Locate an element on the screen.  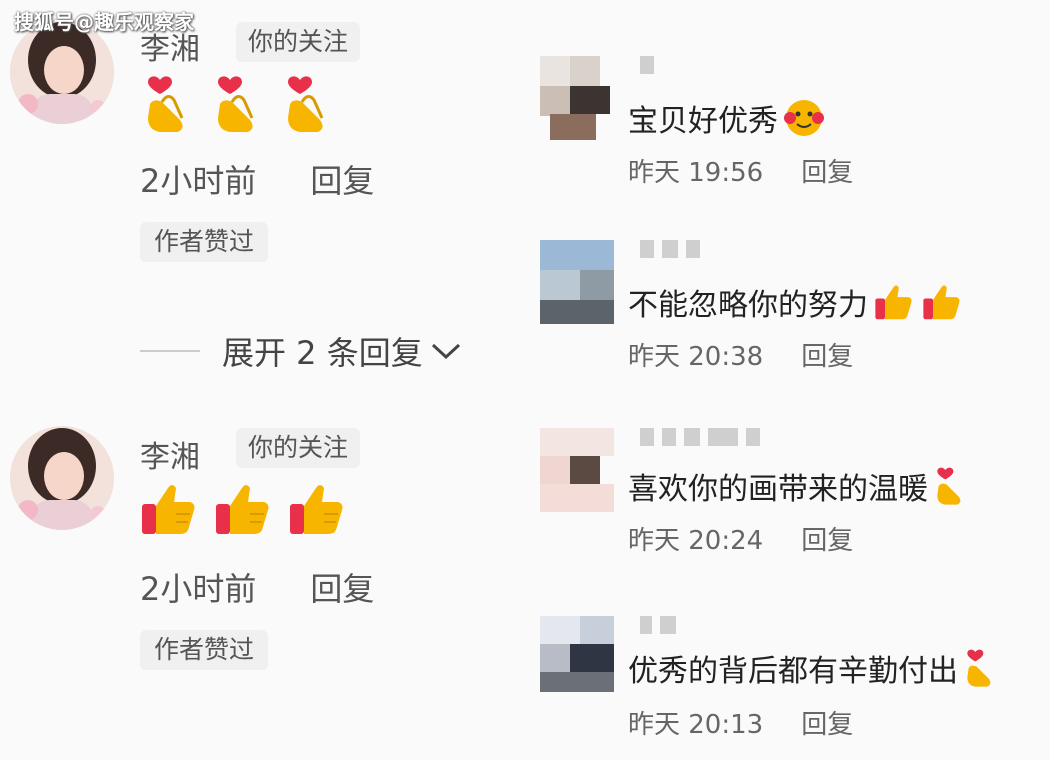
username: 李湘 is located at coordinates (170, 454).